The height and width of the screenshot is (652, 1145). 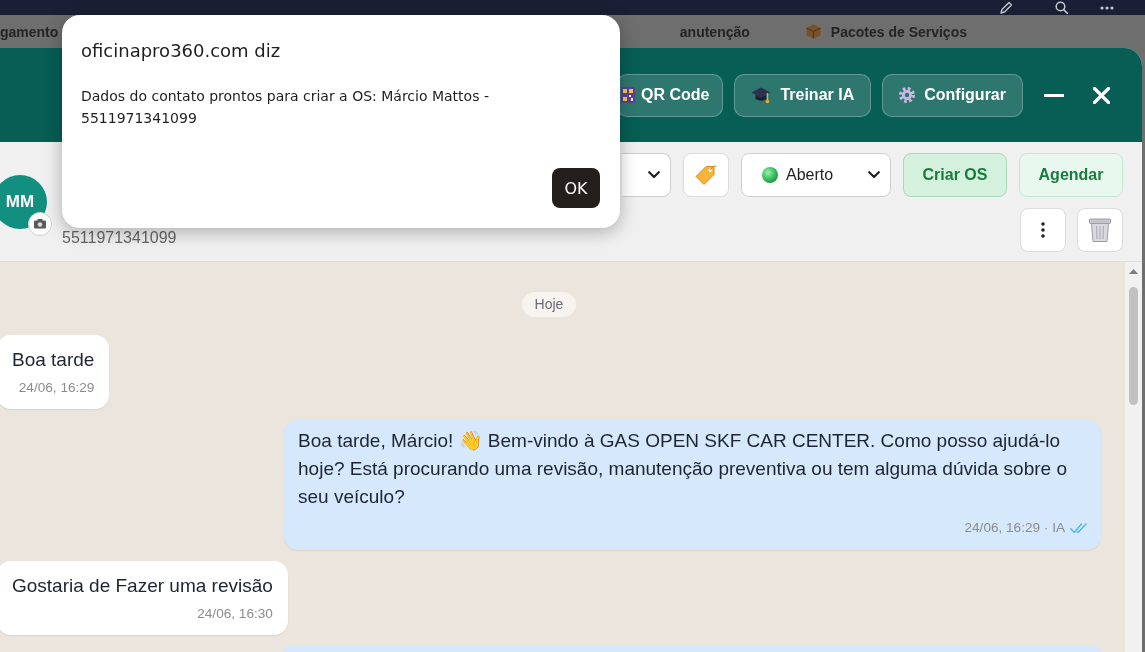 What do you see at coordinates (119, 238) in the screenshot?
I see `contact-phone: 5511971341099` at bounding box center [119, 238].